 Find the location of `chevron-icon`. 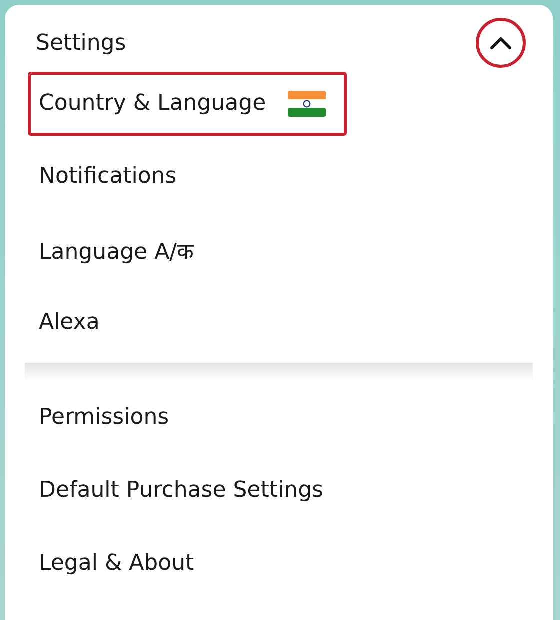

chevron-icon is located at coordinates (501, 43).